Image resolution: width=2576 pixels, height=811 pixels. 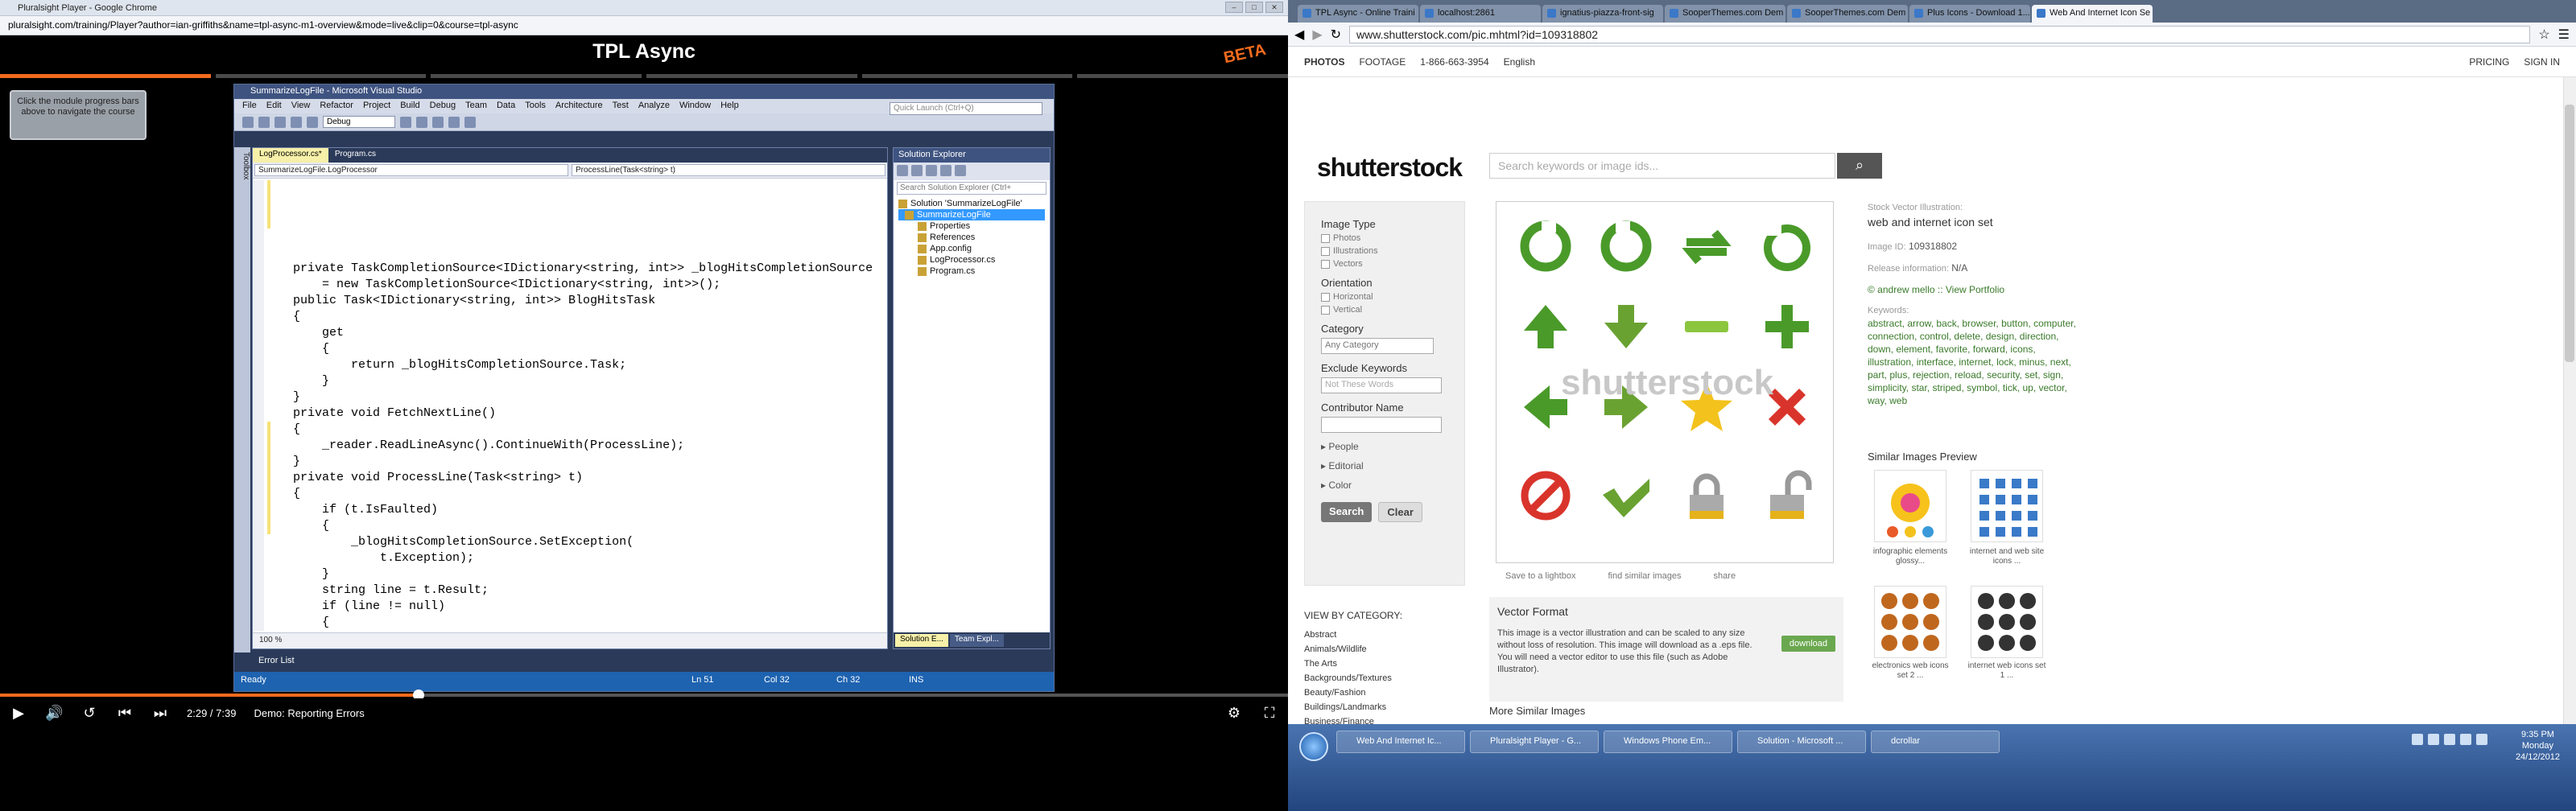 I want to click on code-line: string line = t.Result;, so click(x=584, y=591).